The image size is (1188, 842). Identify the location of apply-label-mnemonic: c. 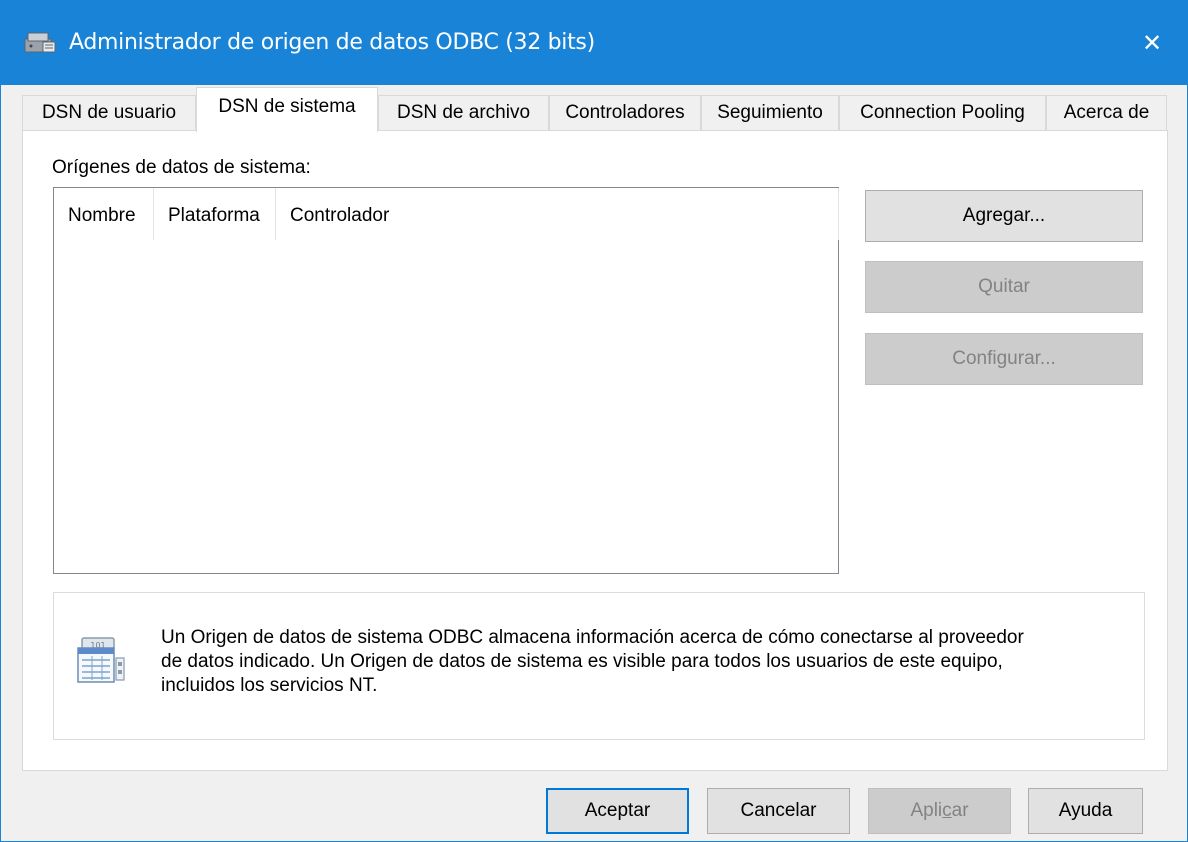
(947, 810).